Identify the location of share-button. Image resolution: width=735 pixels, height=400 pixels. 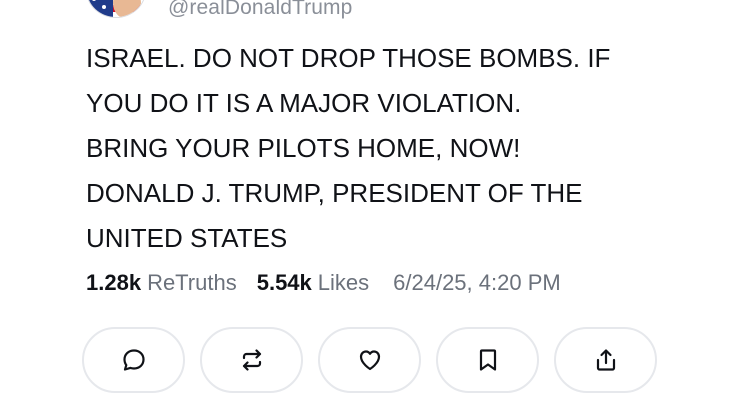
(605, 360).